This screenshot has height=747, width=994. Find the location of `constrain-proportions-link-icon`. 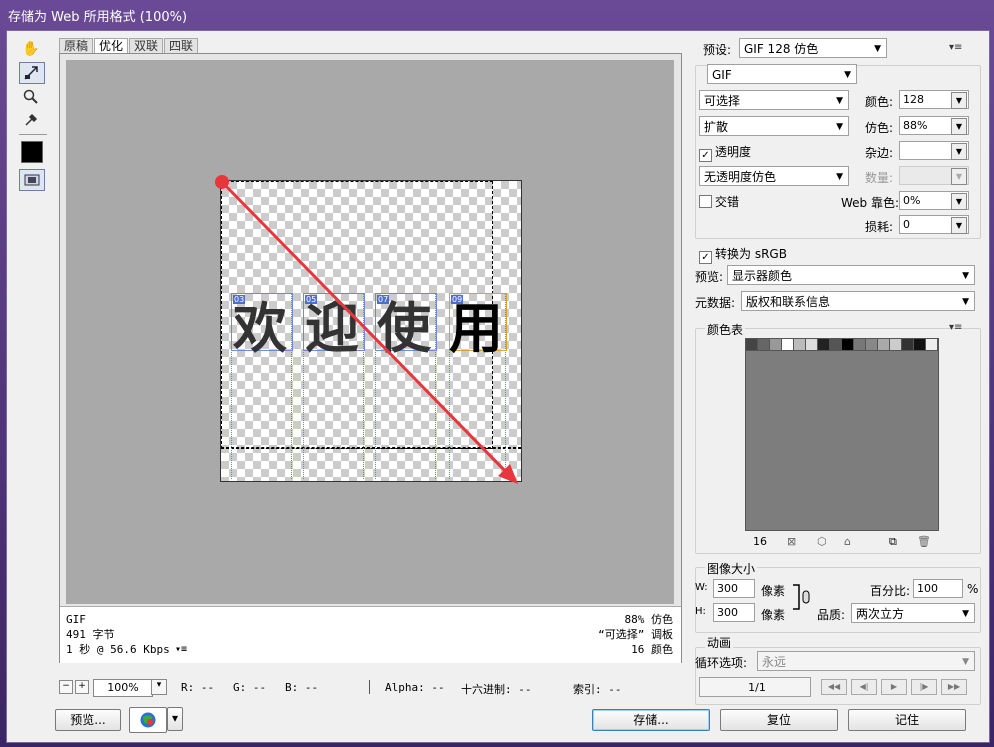

constrain-proportions-link-icon is located at coordinates (802, 598).